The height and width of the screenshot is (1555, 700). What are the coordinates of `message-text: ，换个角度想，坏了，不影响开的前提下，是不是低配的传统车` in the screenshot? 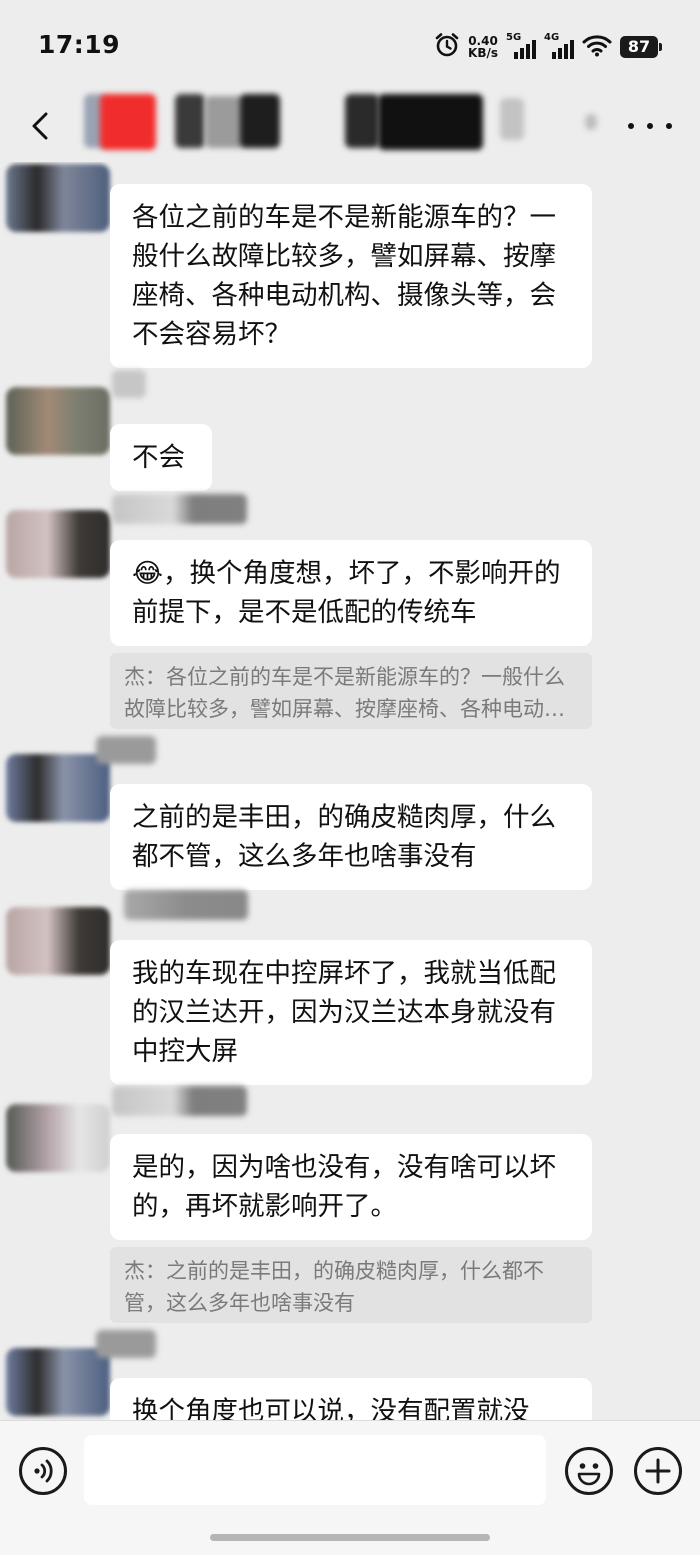 It's located at (346, 593).